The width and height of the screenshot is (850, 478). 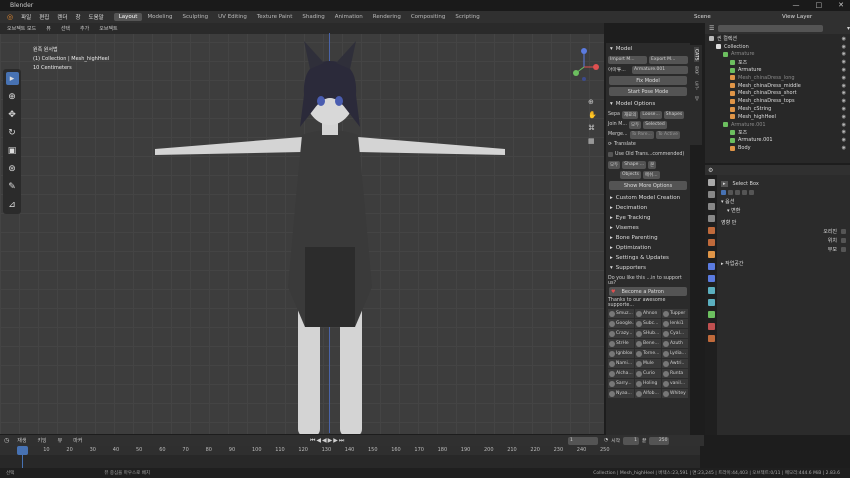 I want to click on translate-all-button: 모두, so click(x=614, y=164).